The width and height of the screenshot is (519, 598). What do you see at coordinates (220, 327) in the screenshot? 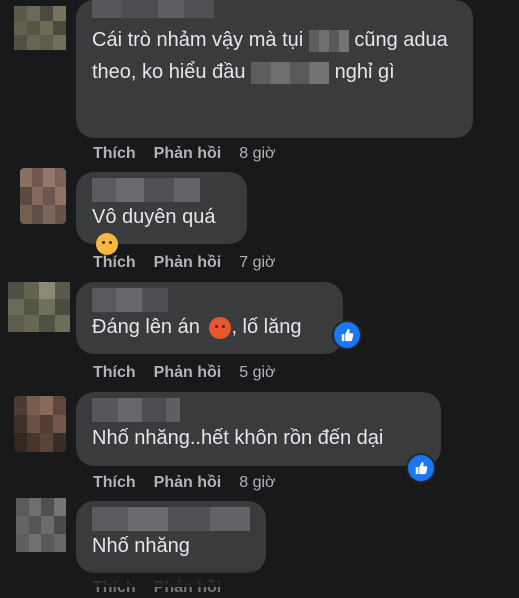
I see `angry-emoji` at bounding box center [220, 327].